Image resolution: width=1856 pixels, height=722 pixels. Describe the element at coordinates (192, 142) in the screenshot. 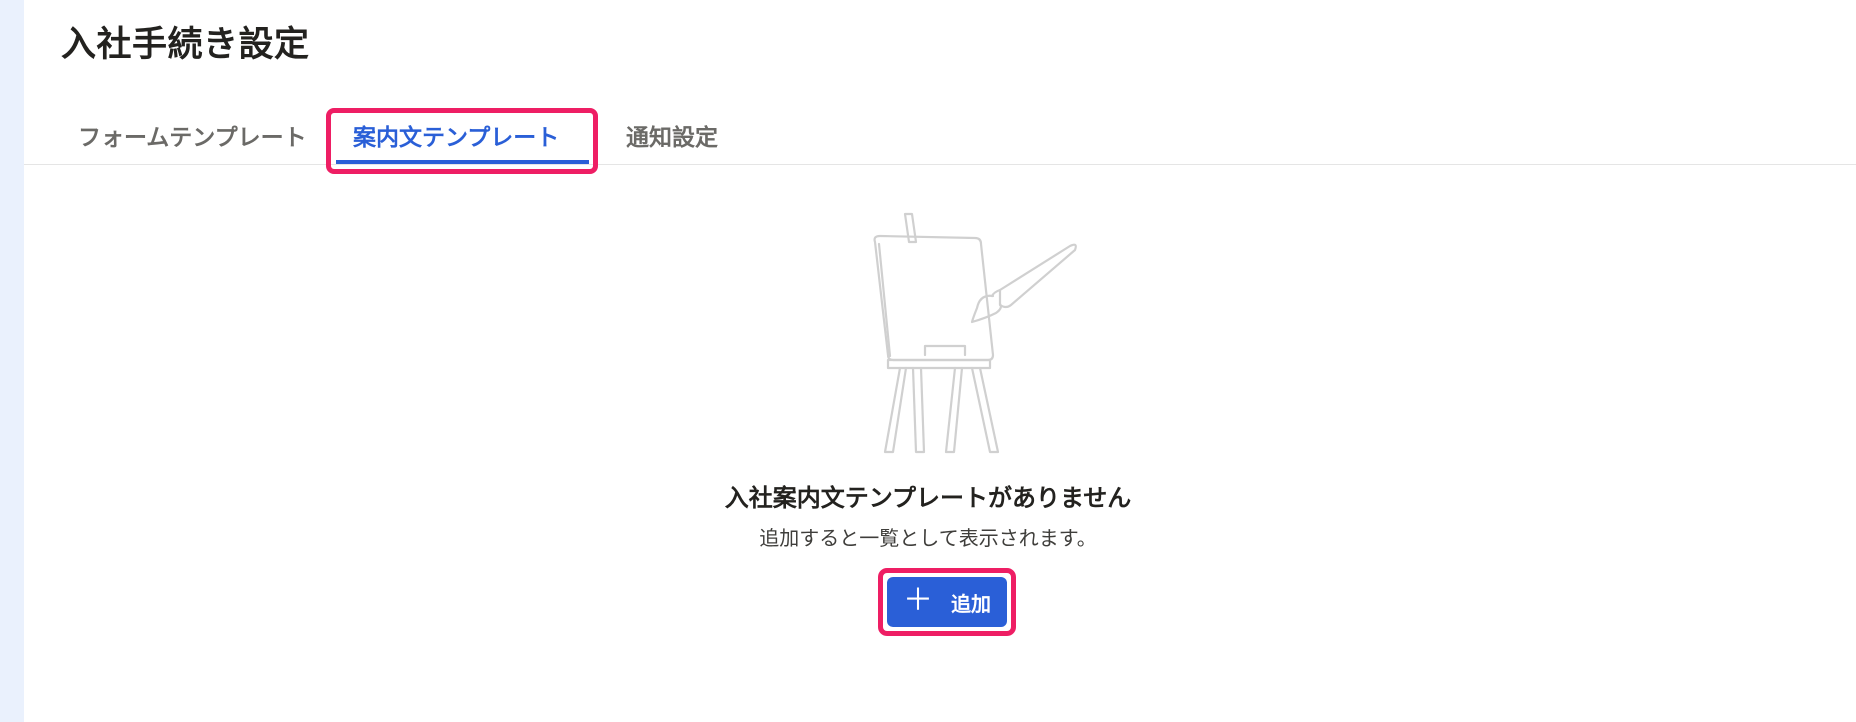

I see `tab-form-template: フォームテンプレート` at that location.